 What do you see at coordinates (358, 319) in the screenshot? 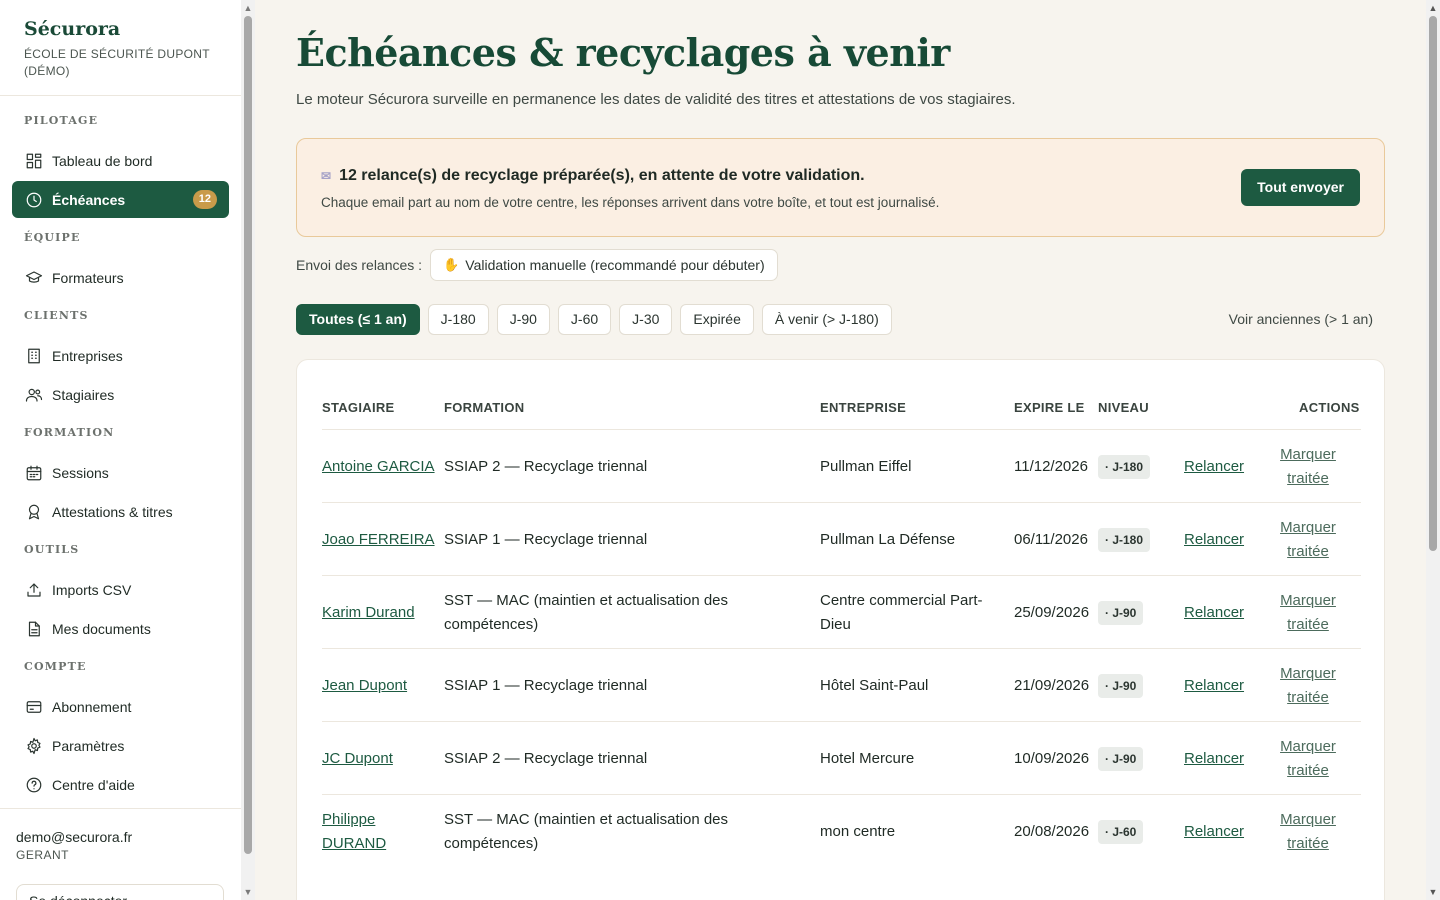
I see `filter-chip-toutes-1-an: Toutes (≤ 1 an)` at bounding box center [358, 319].